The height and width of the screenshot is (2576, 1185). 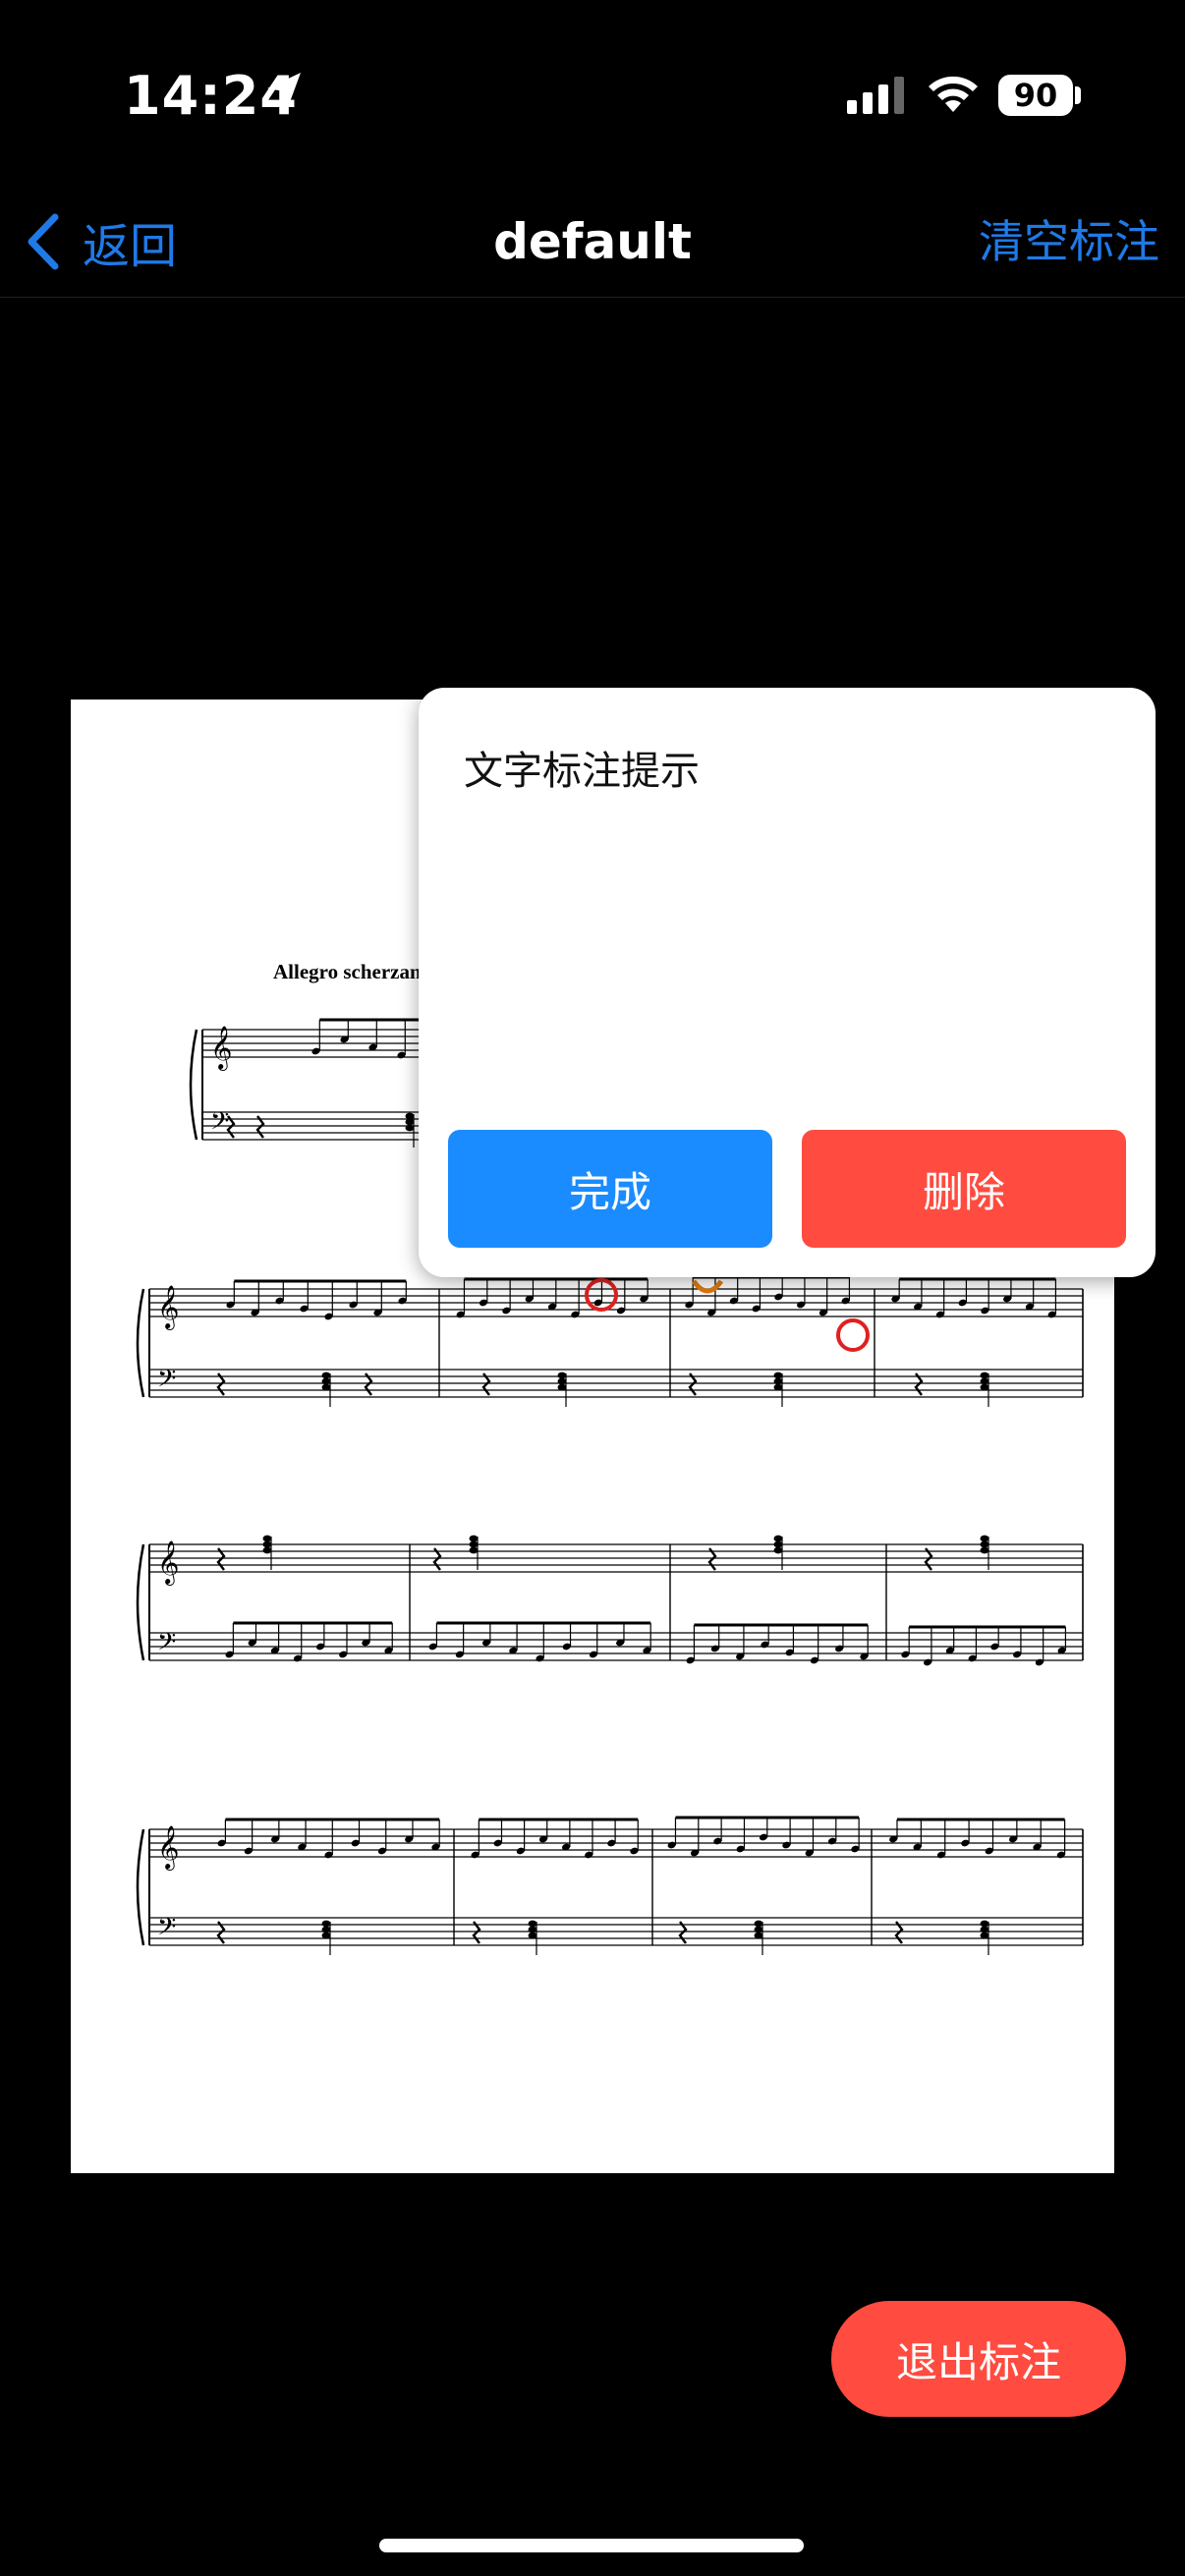 What do you see at coordinates (582, 767) in the screenshot?
I see `annotation-text-input: 文字标注提示` at bounding box center [582, 767].